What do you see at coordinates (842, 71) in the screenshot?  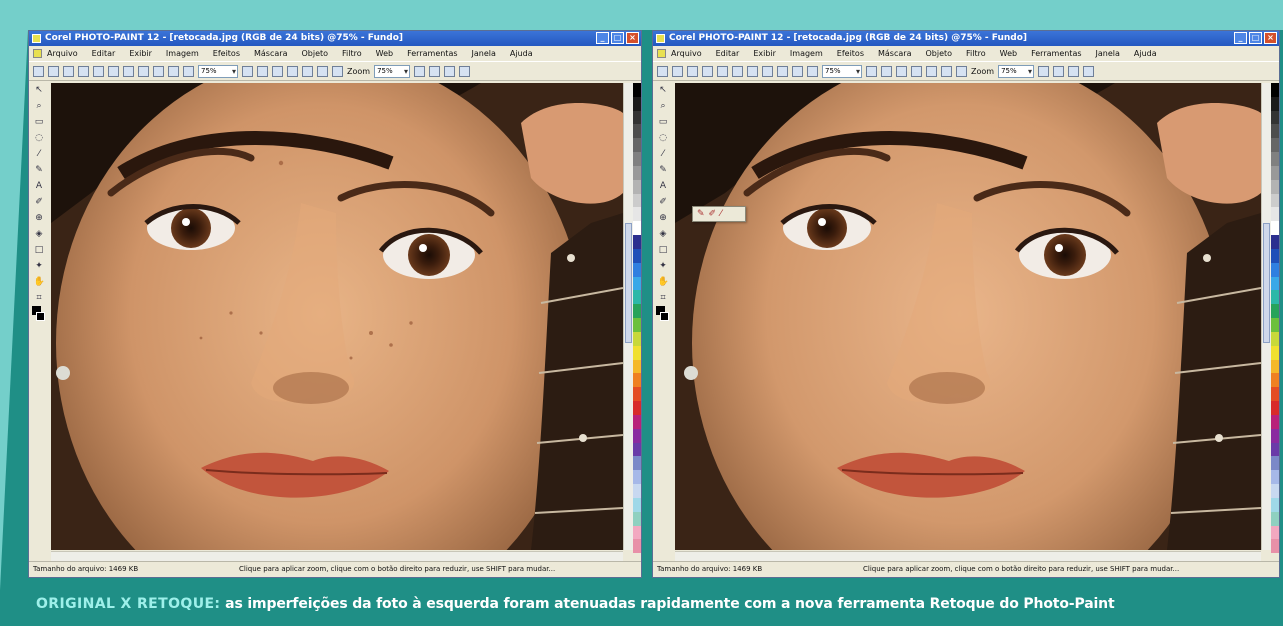 I see `zoom-combo: 75%` at bounding box center [842, 71].